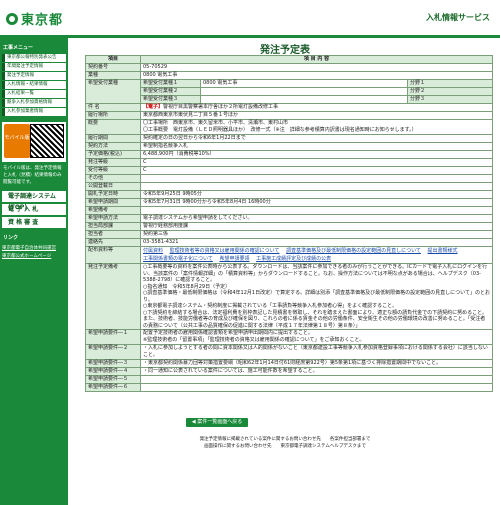 The image size is (500, 505). What do you see at coordinates (304, 83) in the screenshot?
I see `hope-industry-1: 0800 電気工事` at bounding box center [304, 83].